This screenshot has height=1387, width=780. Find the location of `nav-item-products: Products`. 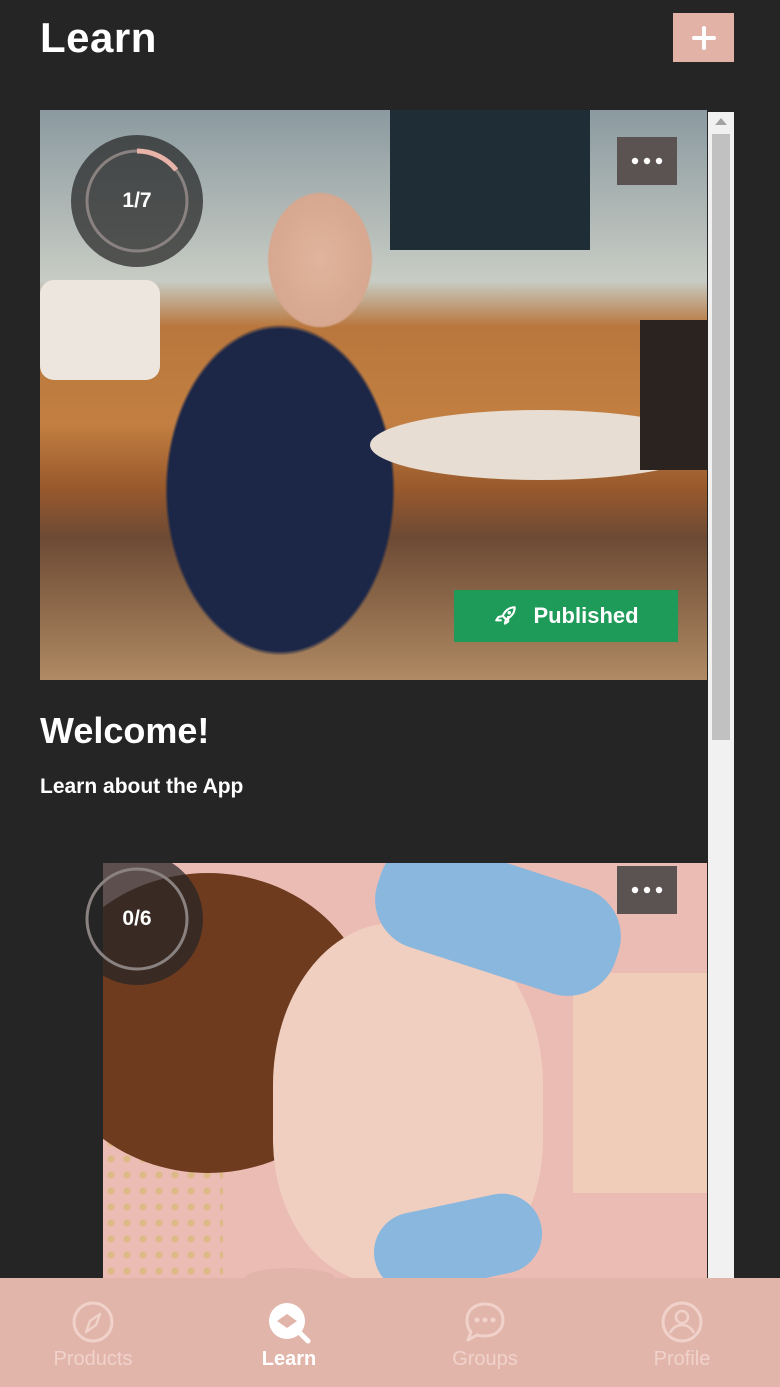

nav-item-products: Products is located at coordinates (93, 1340).